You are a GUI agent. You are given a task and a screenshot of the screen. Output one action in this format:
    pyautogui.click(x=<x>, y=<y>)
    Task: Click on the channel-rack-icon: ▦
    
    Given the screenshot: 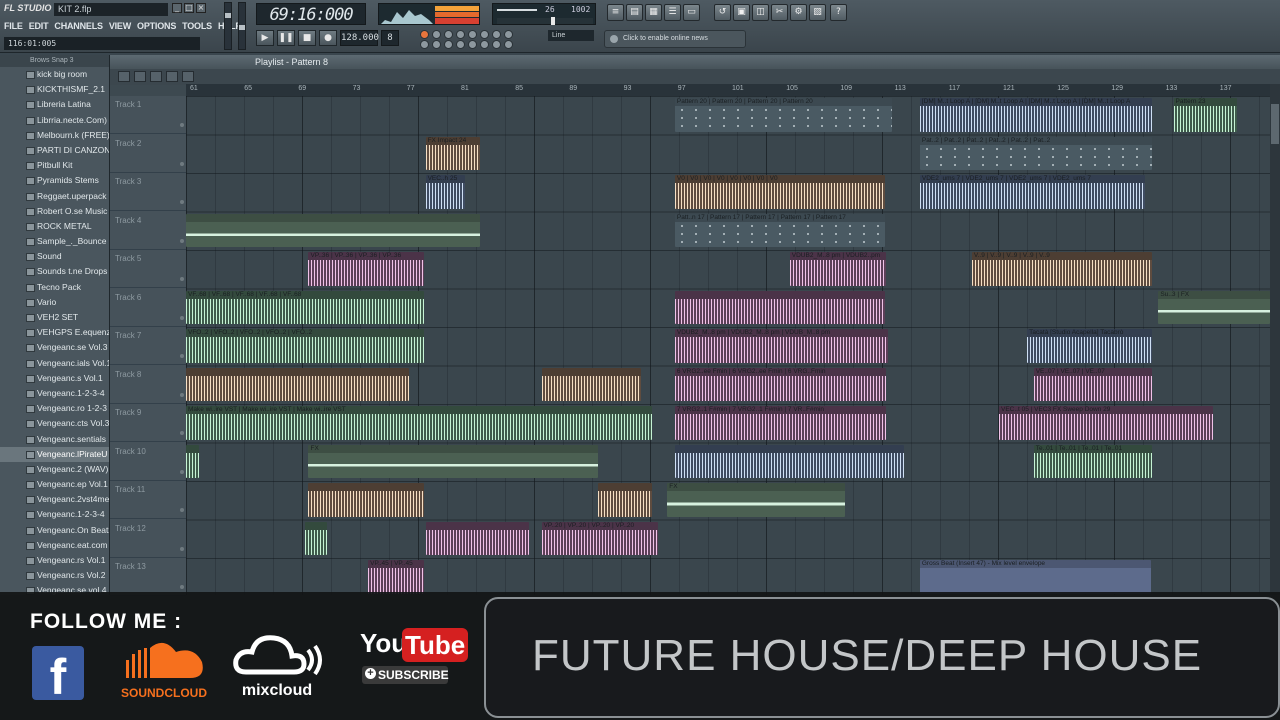 What is the action you would take?
    pyautogui.click(x=653, y=12)
    